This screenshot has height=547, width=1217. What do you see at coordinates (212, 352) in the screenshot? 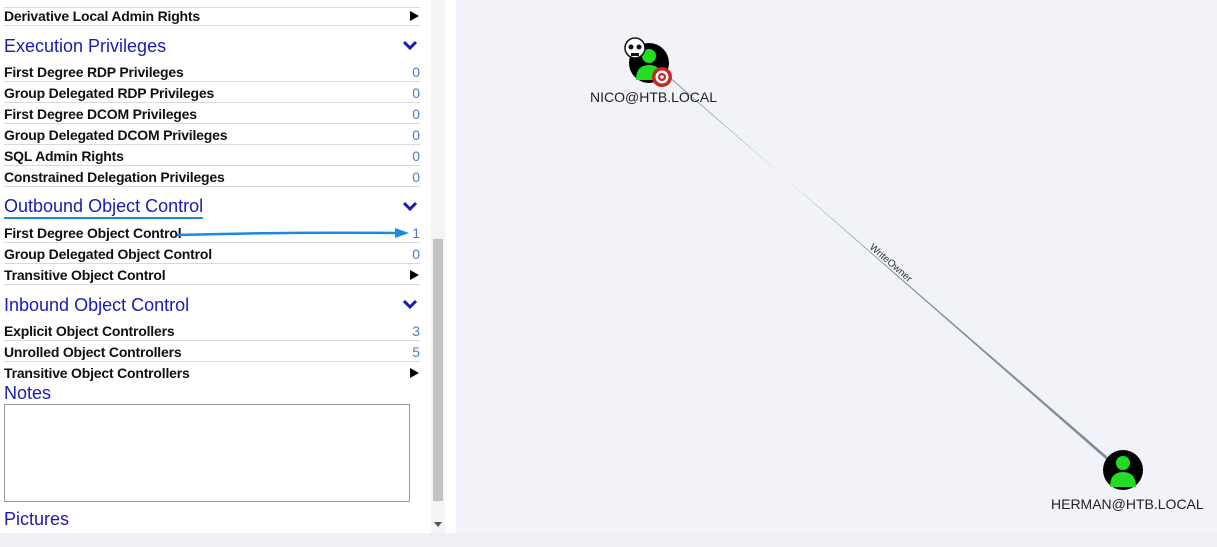
I see `row-unrolled-object-controllers: Unrolled Object Controllers 5` at bounding box center [212, 352].